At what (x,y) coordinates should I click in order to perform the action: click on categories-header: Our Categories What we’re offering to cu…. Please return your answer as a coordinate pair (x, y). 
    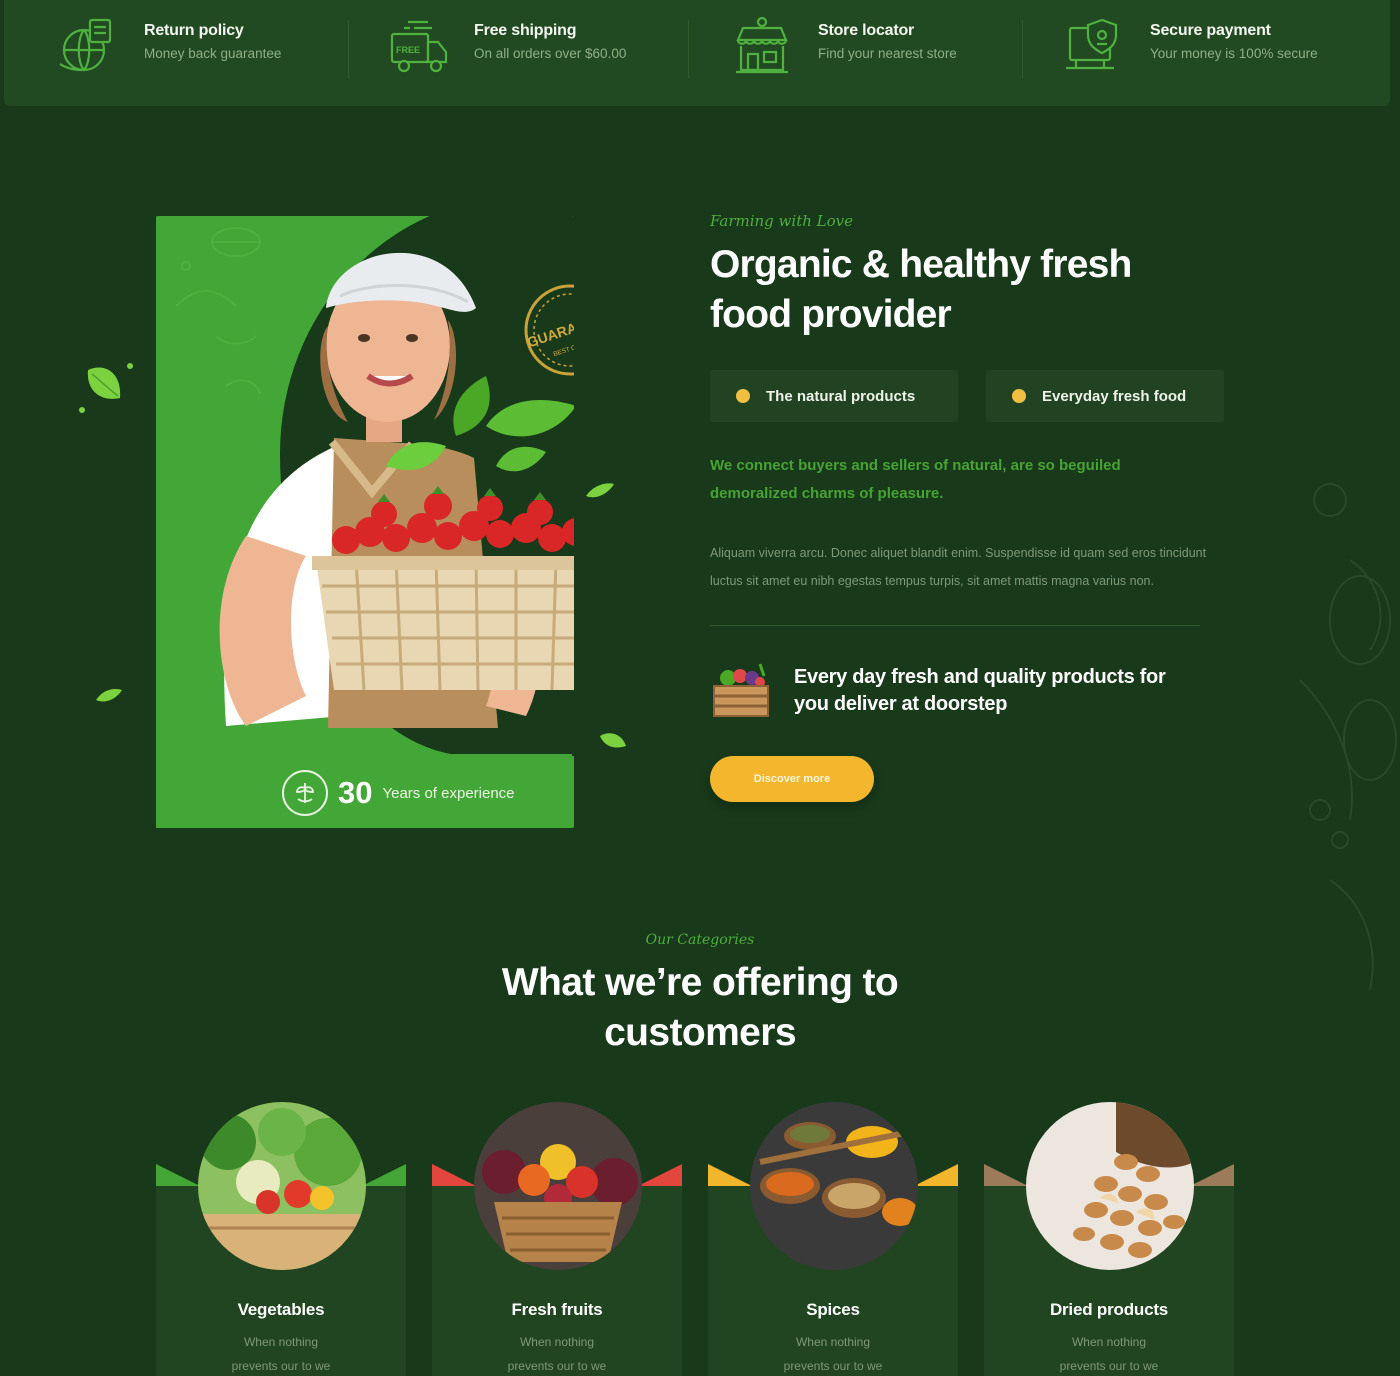
    Looking at the image, I should click on (700, 995).